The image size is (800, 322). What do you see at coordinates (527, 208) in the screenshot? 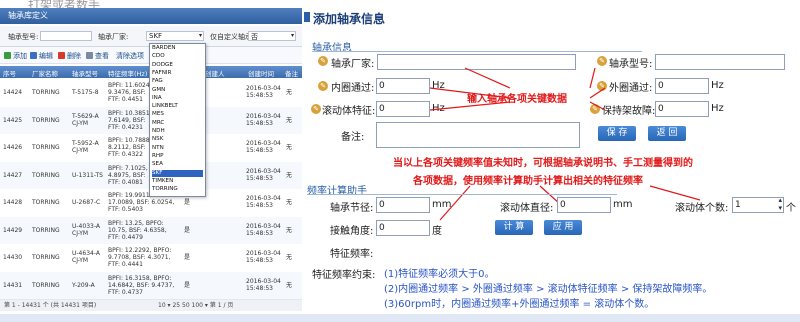
I see `roll-diameter-label: 滚动体直径:` at bounding box center [527, 208].